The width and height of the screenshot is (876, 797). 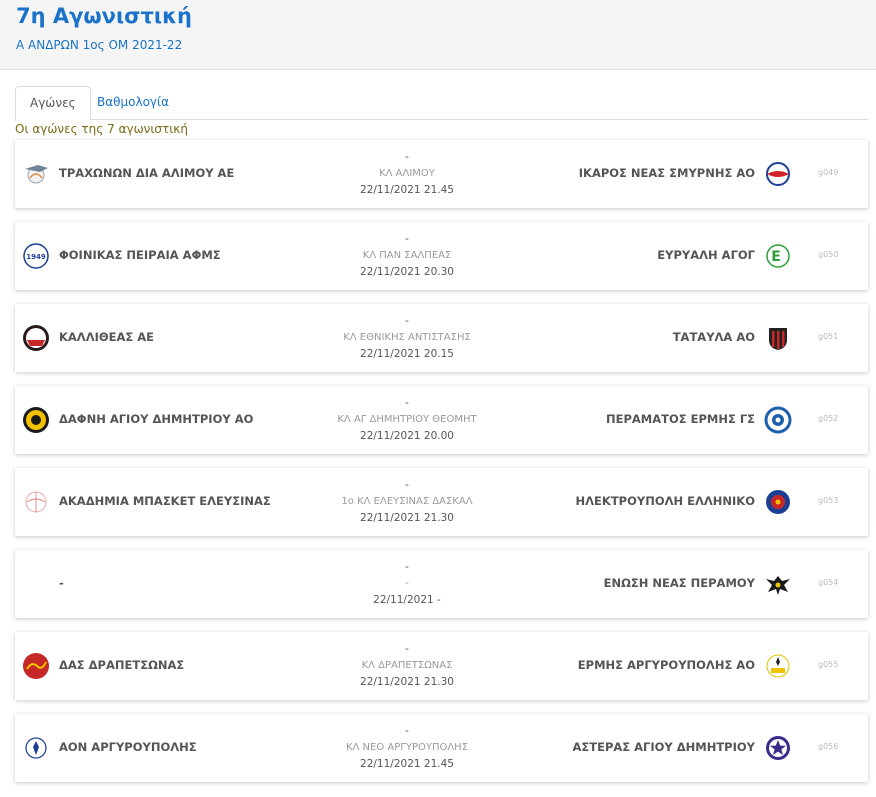 I want to click on match-code: g056, so click(x=828, y=746).